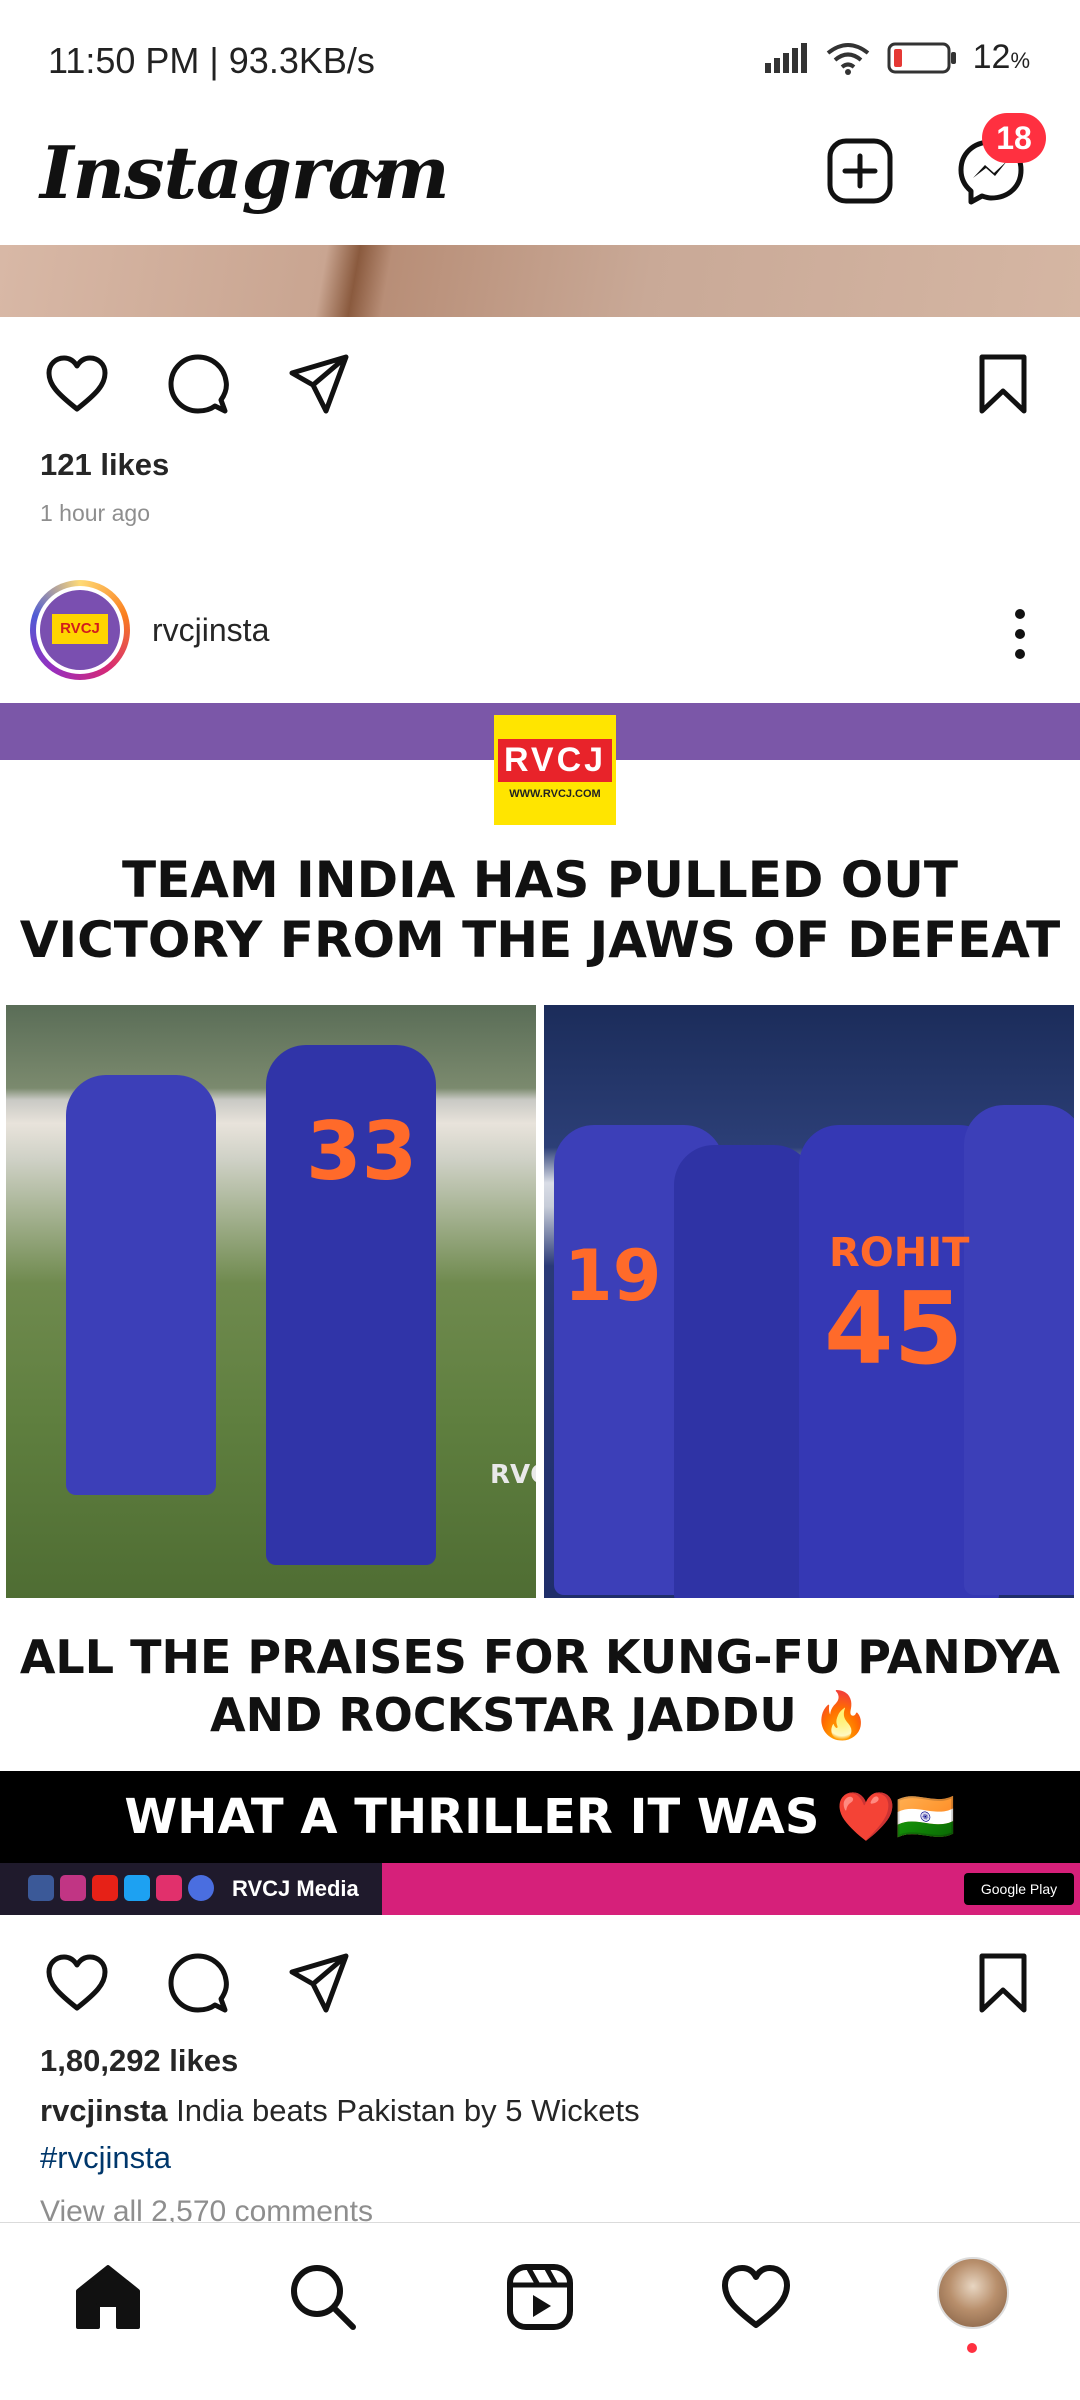 The height and width of the screenshot is (2400, 1080). Describe the element at coordinates (540, 1889) in the screenshot. I see `image-footer-bar: RVCJ Media Google Play` at that location.